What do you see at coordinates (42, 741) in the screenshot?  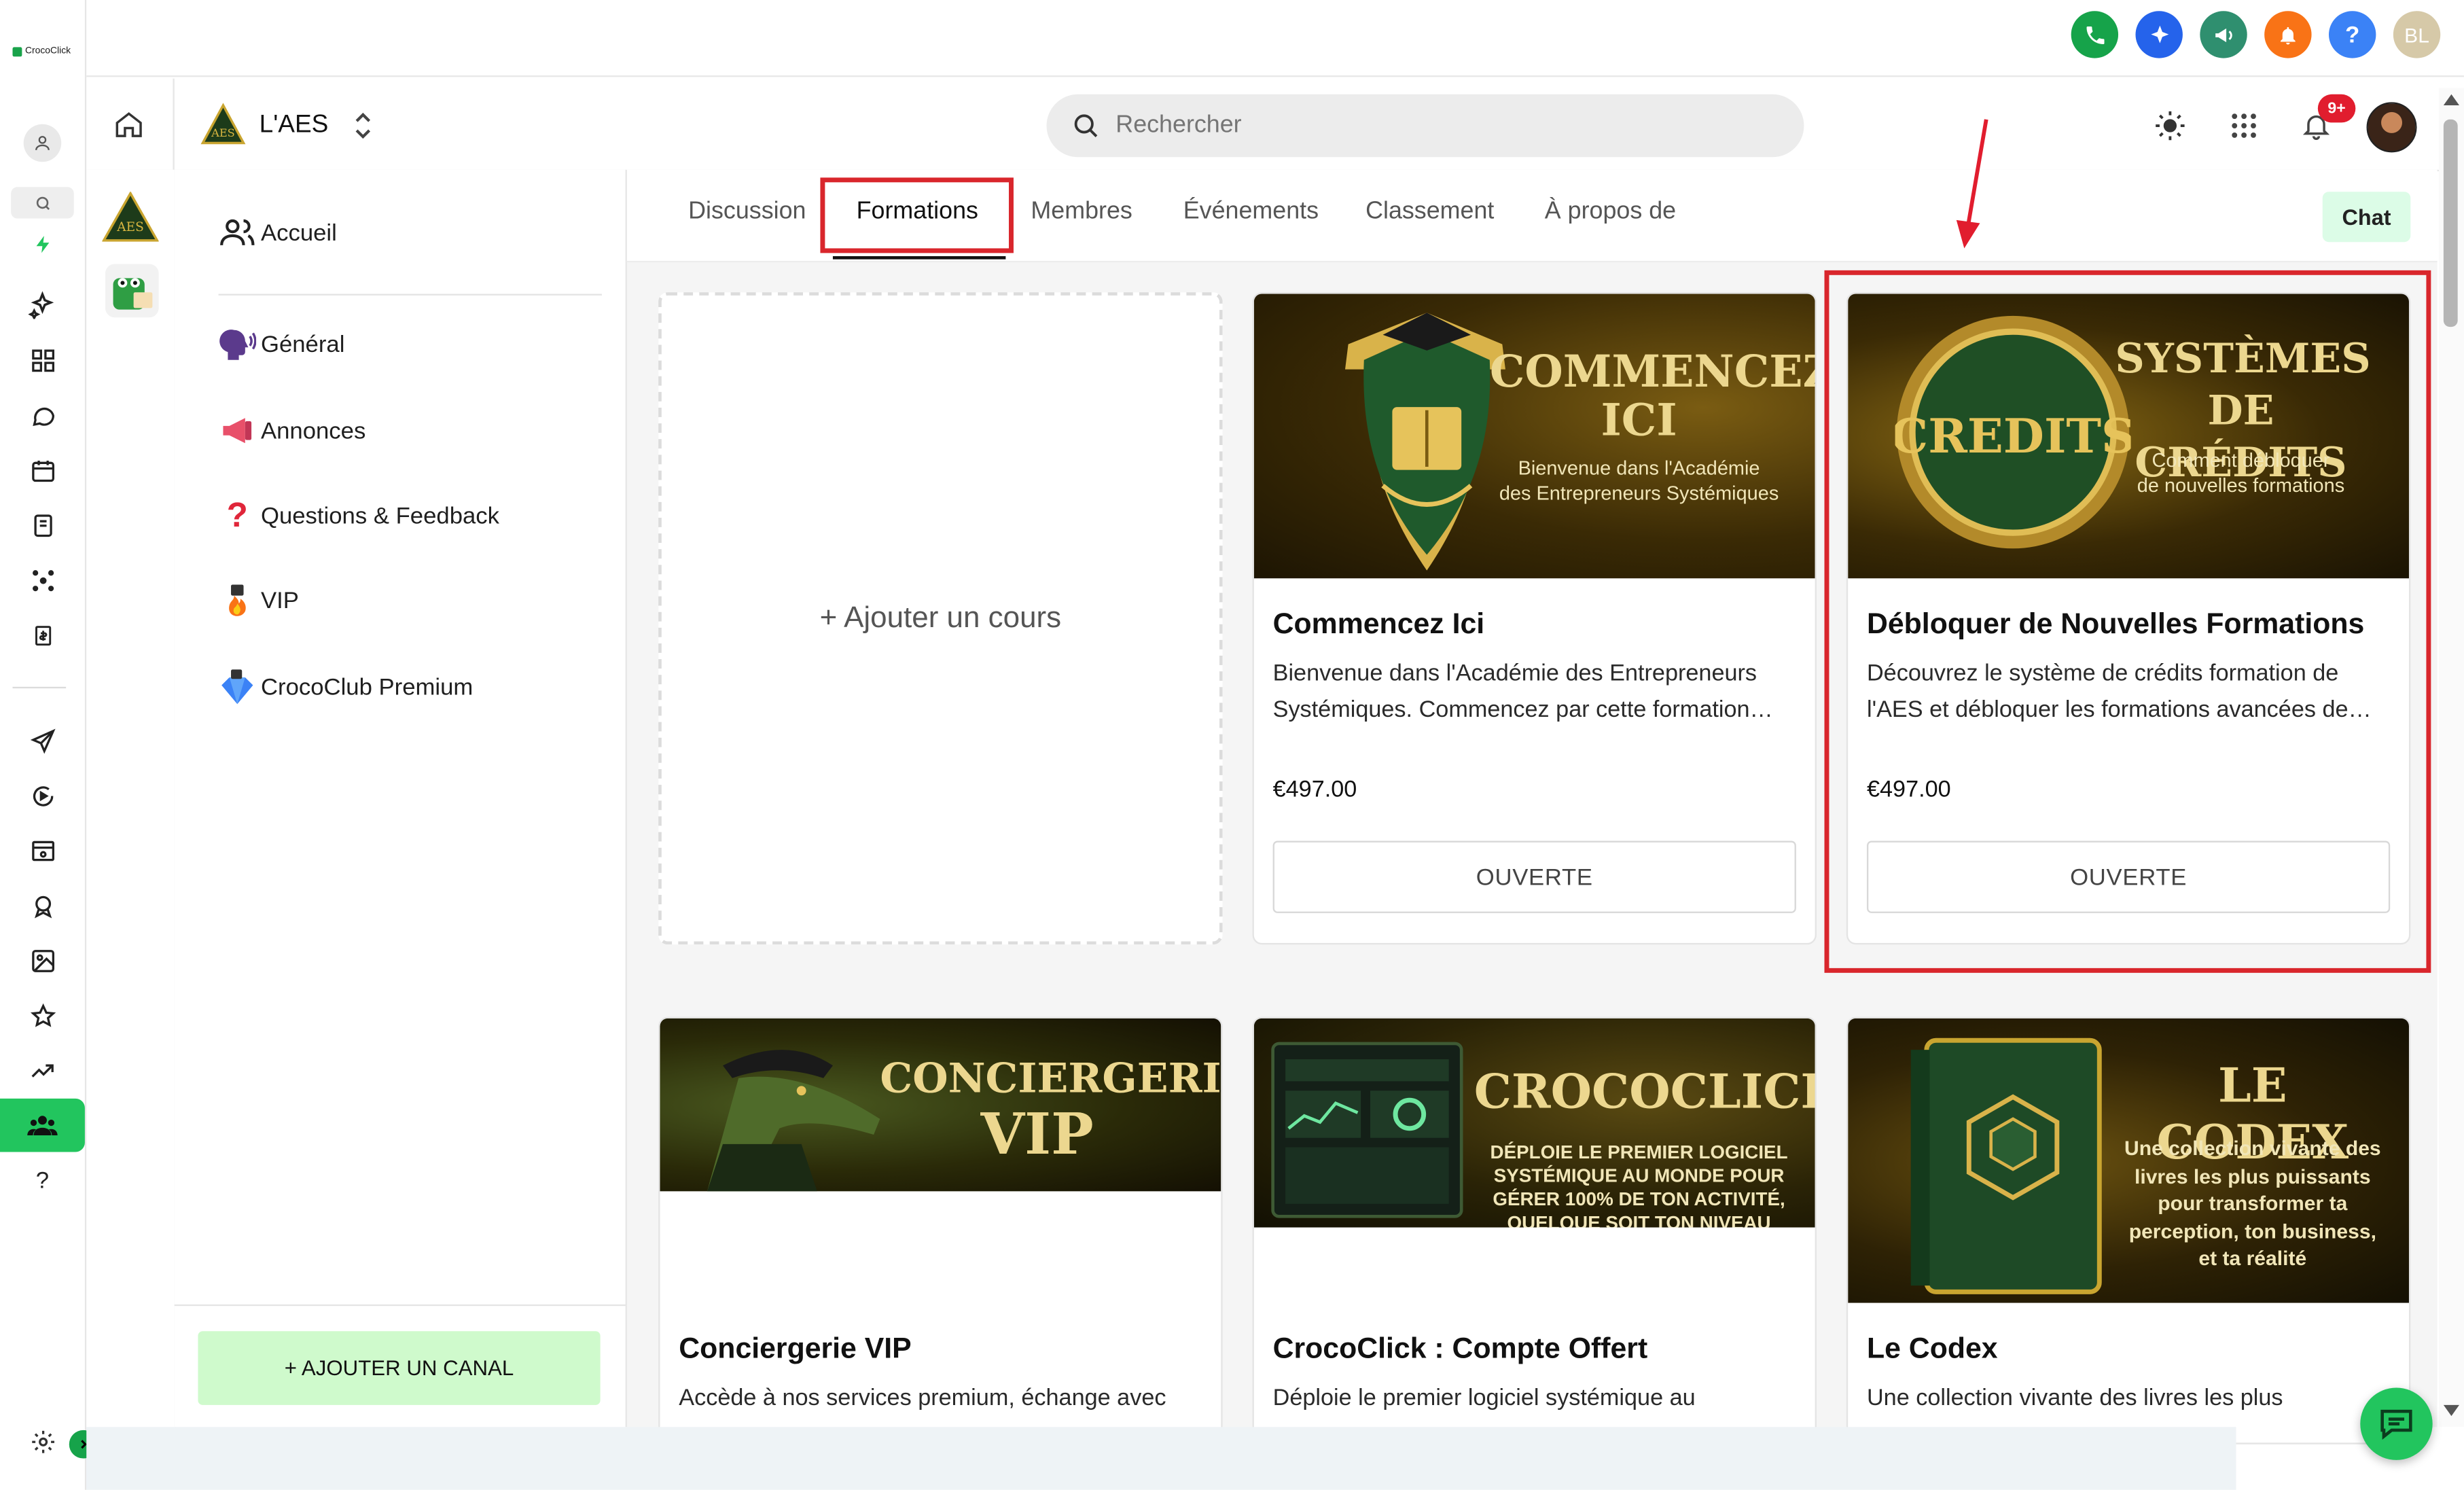 I see `send-icon` at bounding box center [42, 741].